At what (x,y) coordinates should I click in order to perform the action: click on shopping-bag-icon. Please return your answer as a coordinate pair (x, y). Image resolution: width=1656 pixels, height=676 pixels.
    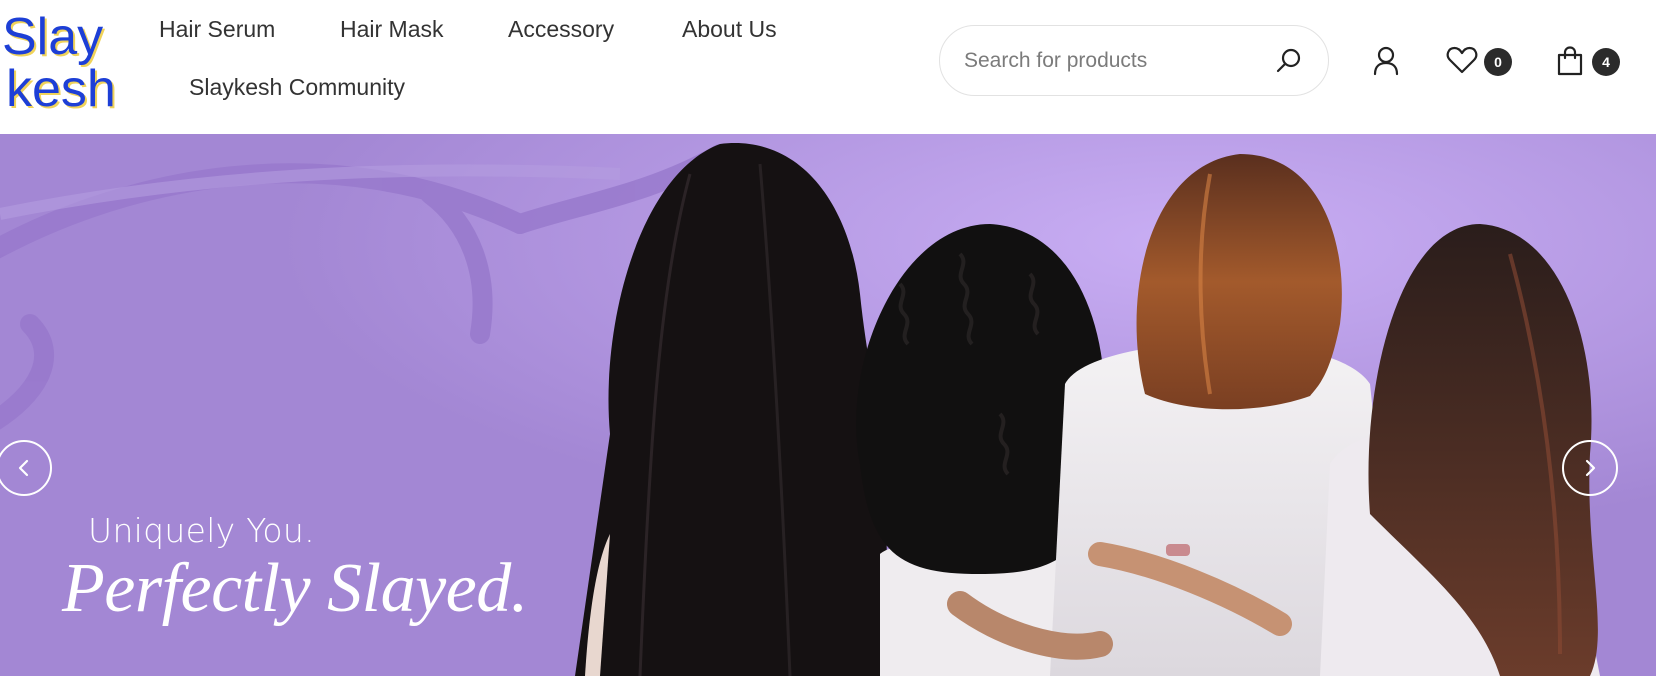
    Looking at the image, I should click on (1570, 61).